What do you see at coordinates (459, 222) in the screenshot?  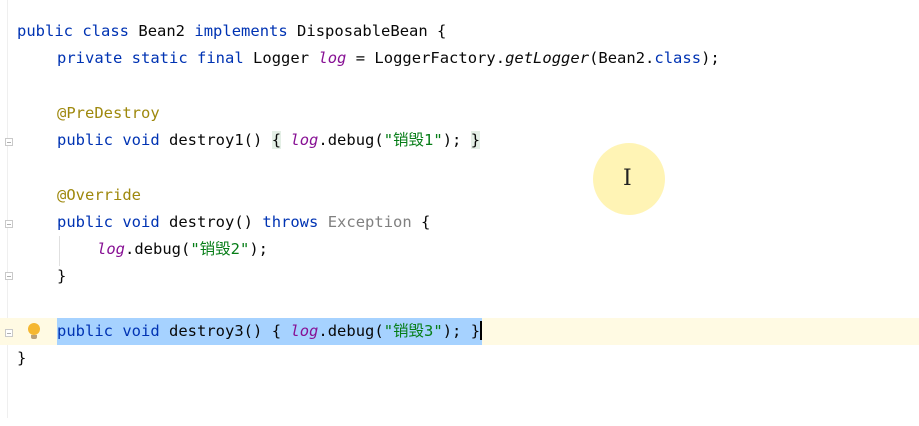 I see `code-line-6: public void destroy() throws Exception {` at bounding box center [459, 222].